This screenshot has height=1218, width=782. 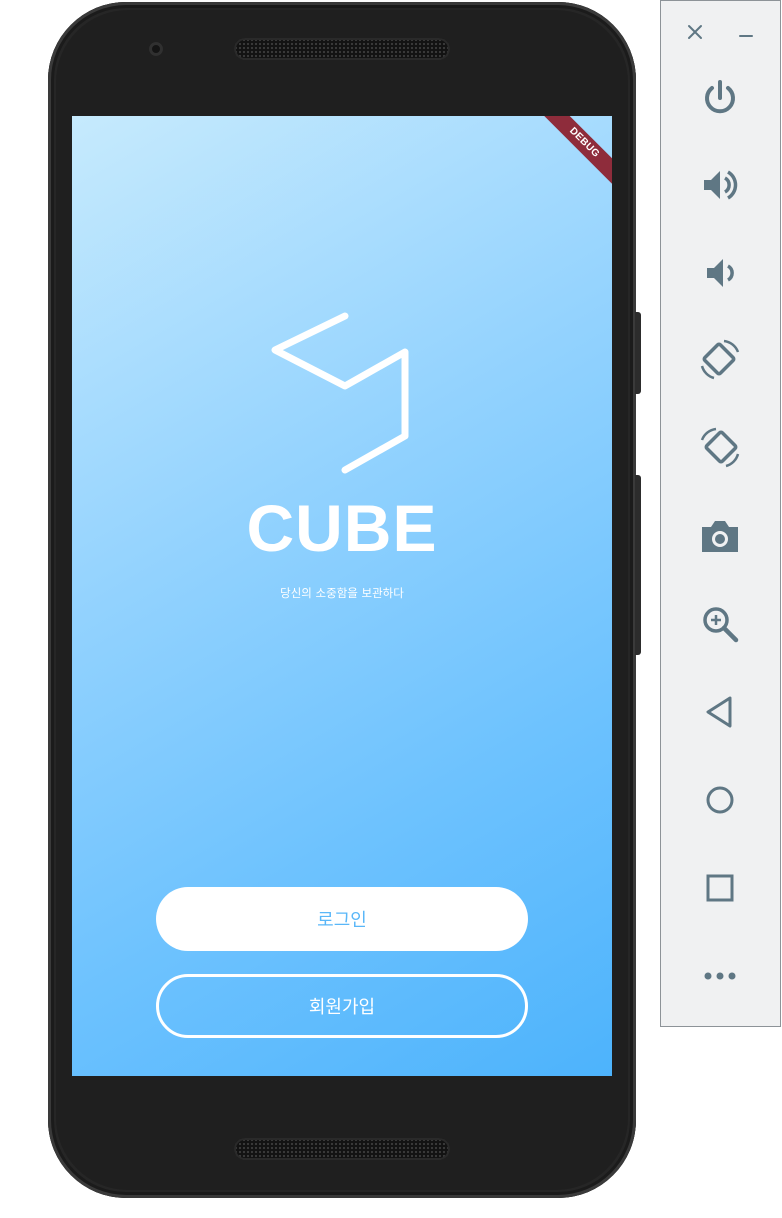 I want to click on overview-button, so click(x=720, y=888).